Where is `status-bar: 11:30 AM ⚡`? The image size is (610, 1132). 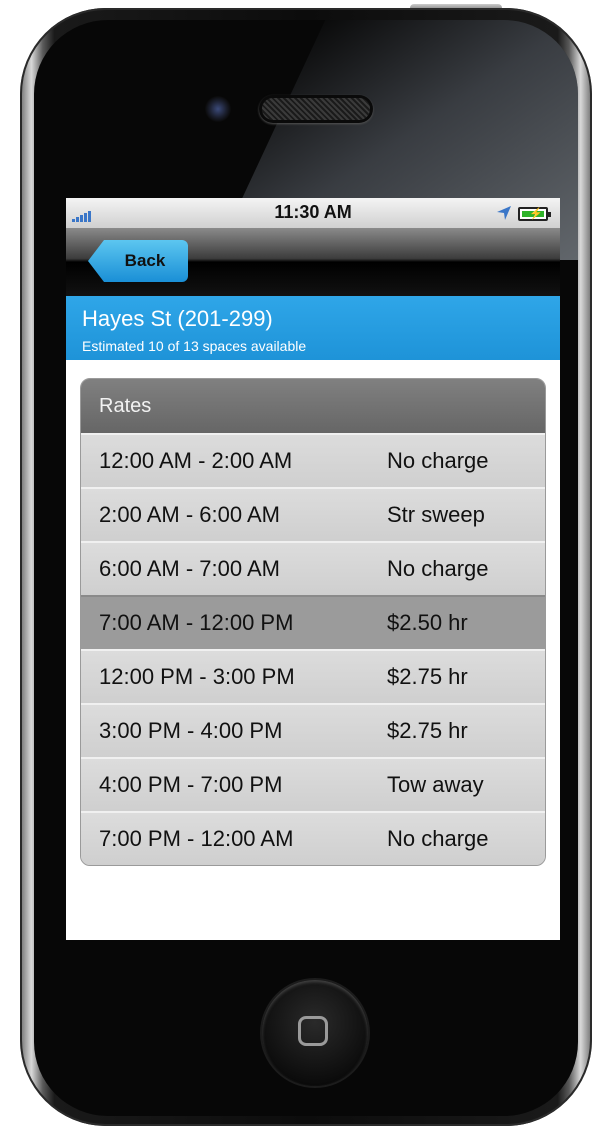
status-bar: 11:30 AM ⚡ is located at coordinates (313, 213).